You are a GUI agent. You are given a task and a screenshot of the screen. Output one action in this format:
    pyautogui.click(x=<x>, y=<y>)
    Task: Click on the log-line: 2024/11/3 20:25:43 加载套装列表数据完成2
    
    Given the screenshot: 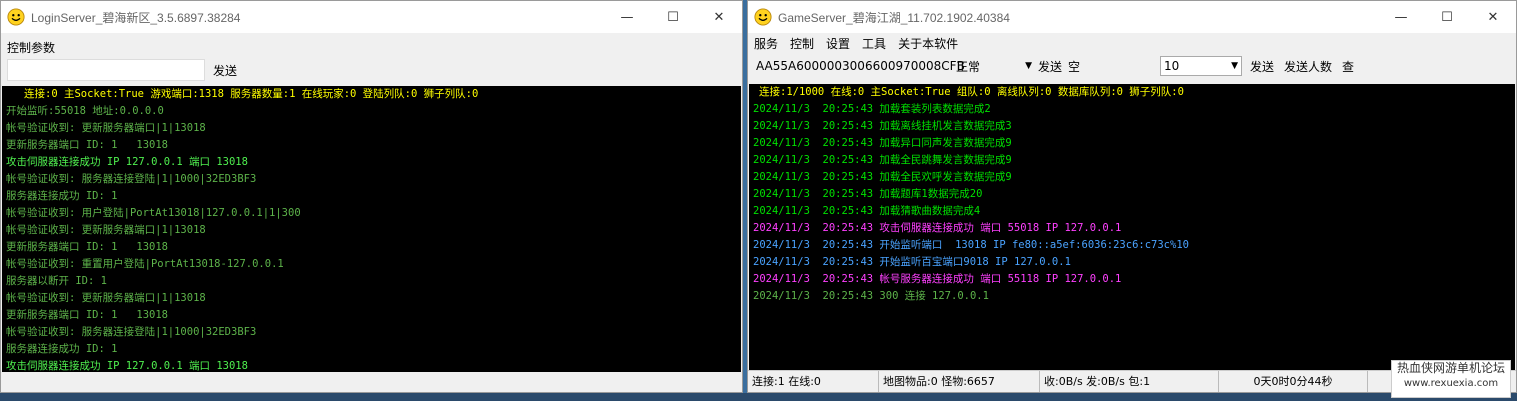 What is the action you would take?
    pyautogui.click(x=872, y=109)
    